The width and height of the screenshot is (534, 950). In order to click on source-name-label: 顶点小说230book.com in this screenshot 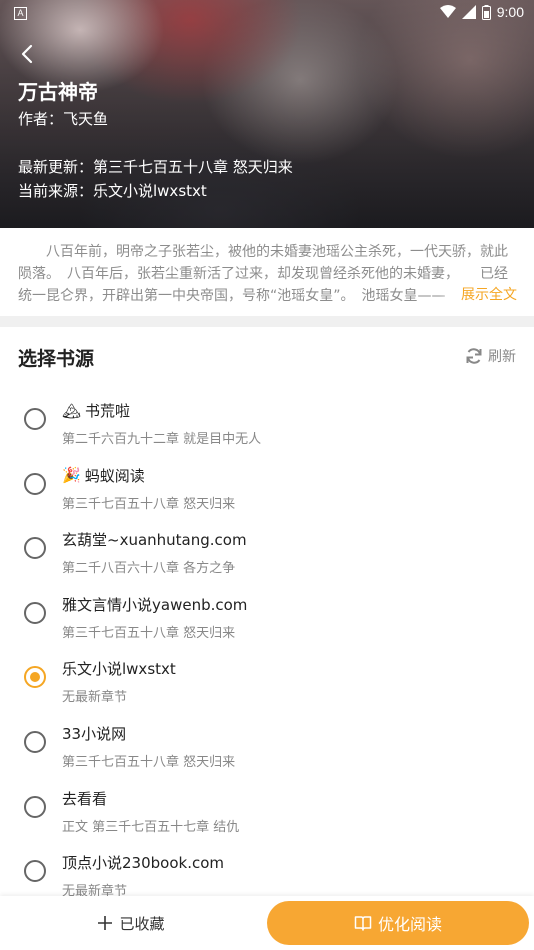, I will do `click(143, 863)`.